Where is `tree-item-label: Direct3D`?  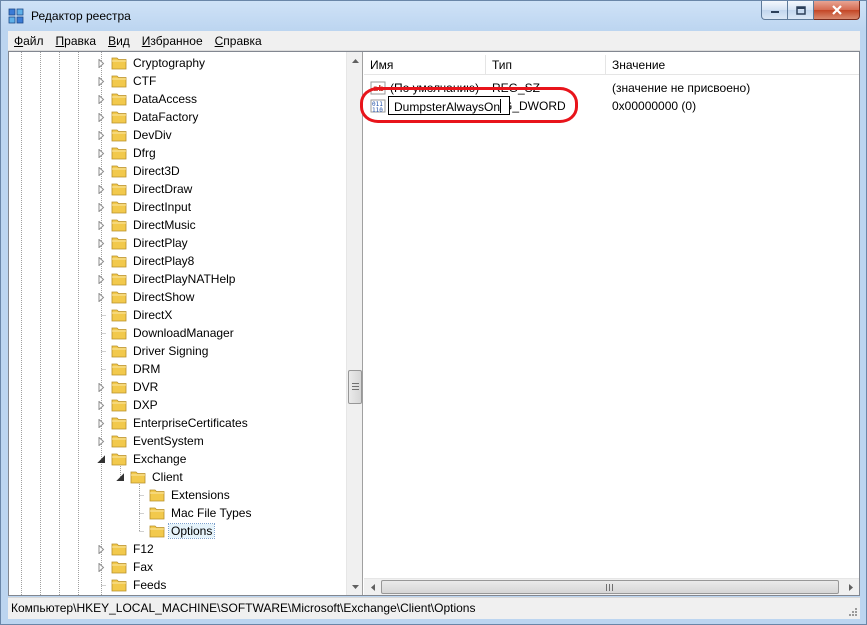
tree-item-label: Direct3D is located at coordinates (156, 171).